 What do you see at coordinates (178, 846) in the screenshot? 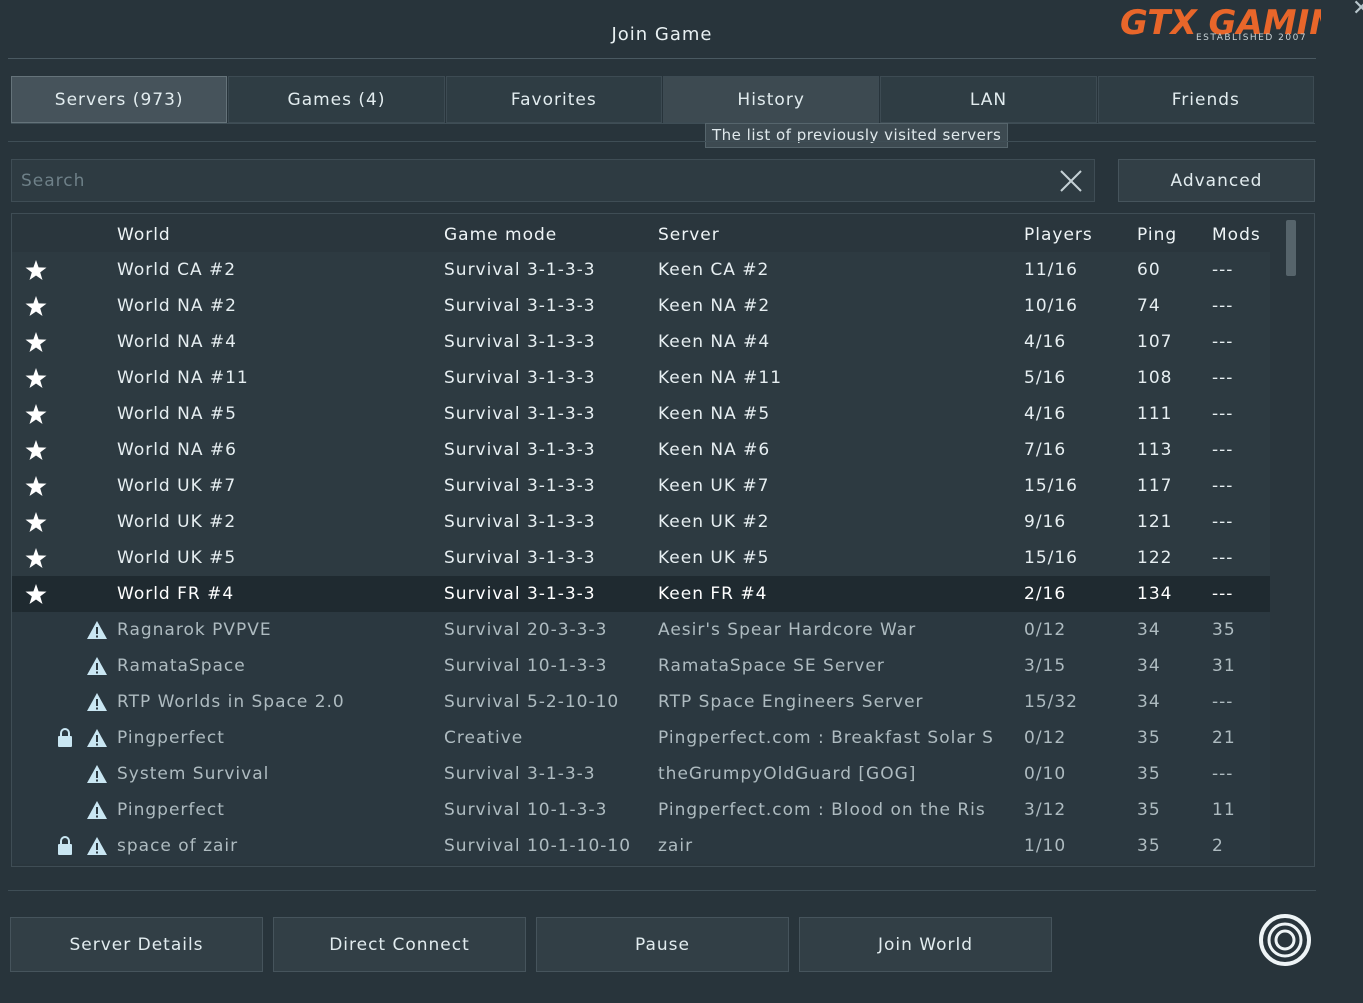
I see `cell-world: space of zair` at bounding box center [178, 846].